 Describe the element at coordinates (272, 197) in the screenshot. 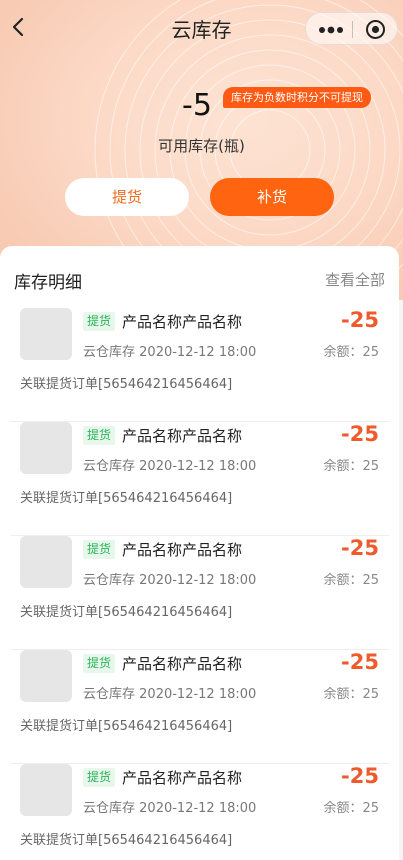

I see `restock-button: 补货` at that location.